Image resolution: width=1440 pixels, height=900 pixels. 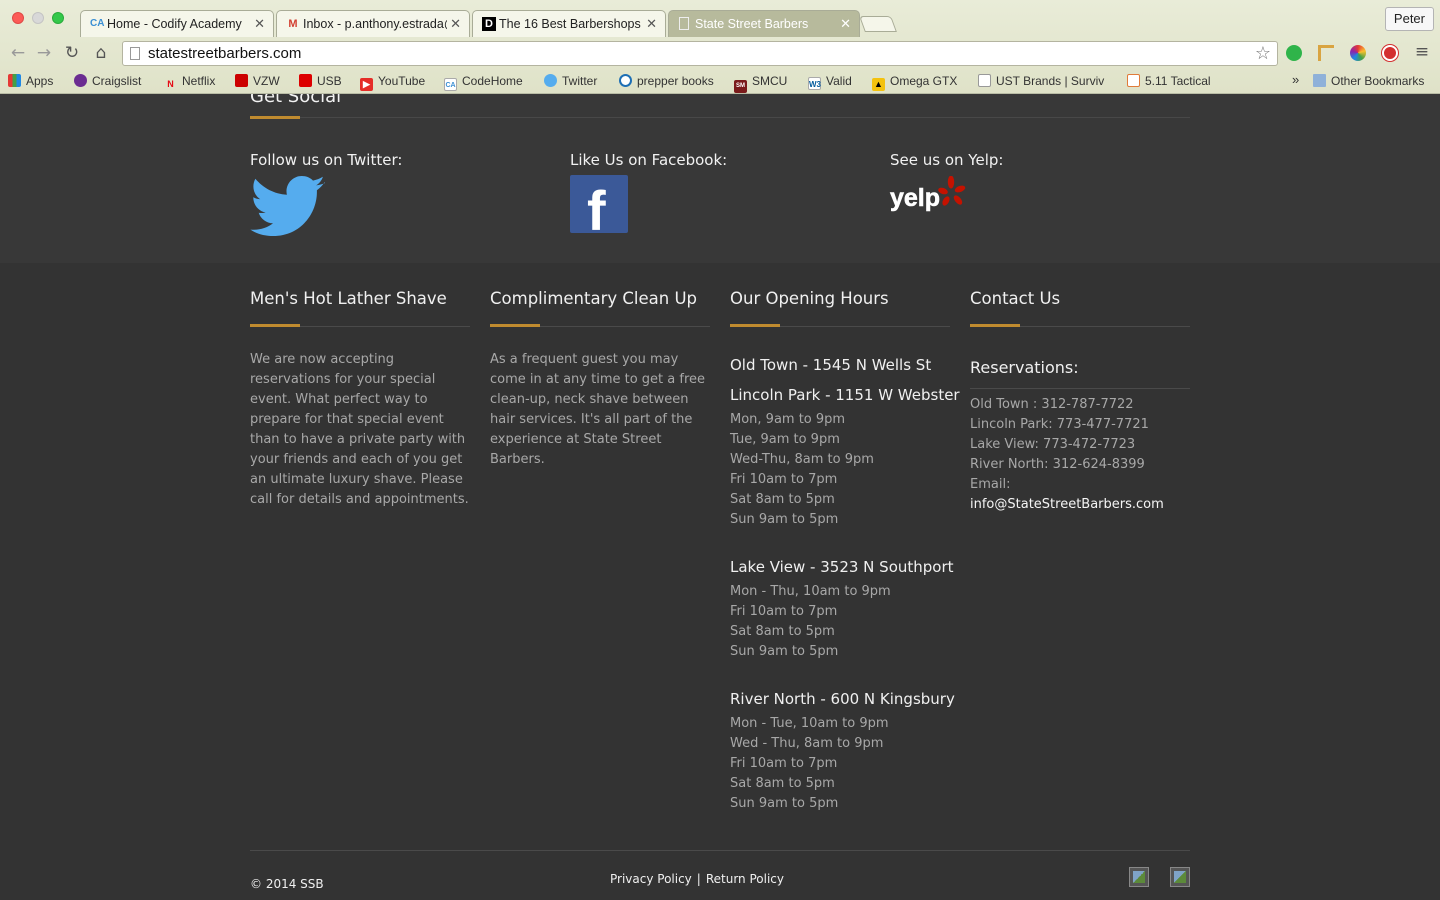 I want to click on twitter-bird-icon, so click(x=288, y=206).